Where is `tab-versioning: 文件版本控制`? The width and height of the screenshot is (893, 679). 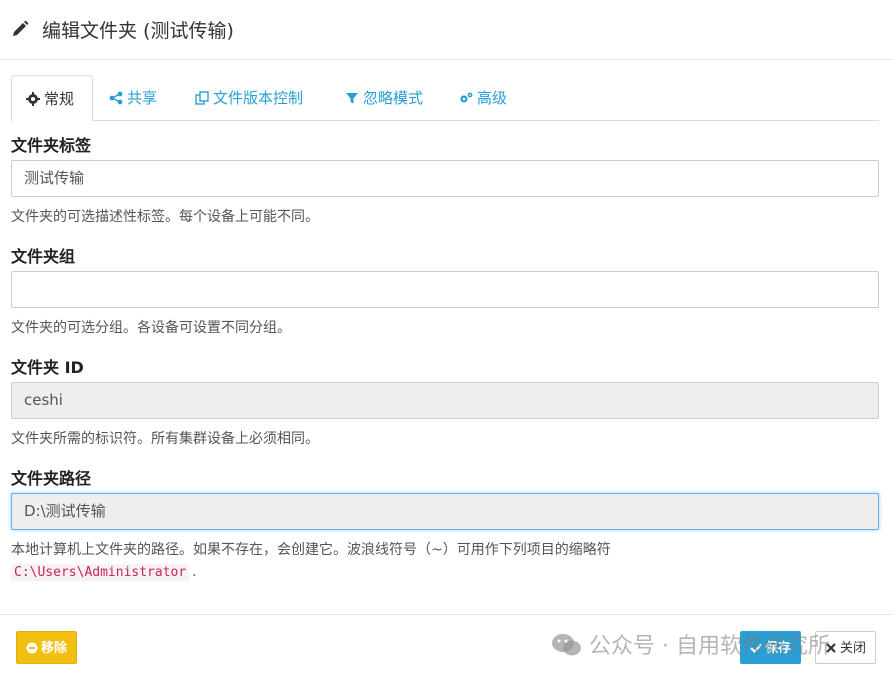 tab-versioning: 文件版本控制 is located at coordinates (249, 98).